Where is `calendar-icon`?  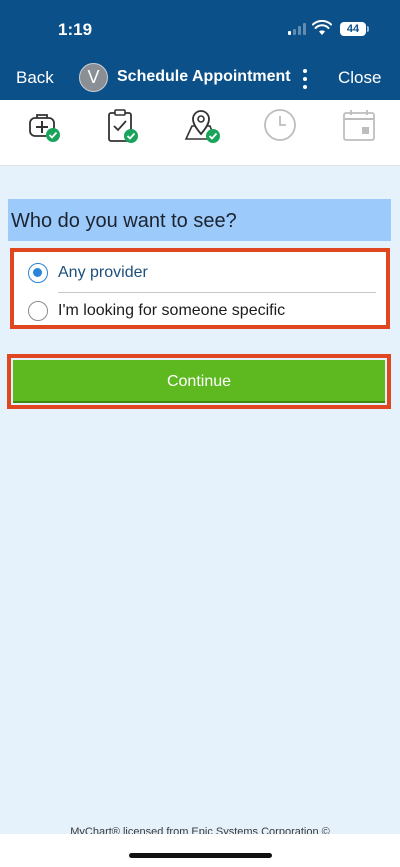 calendar-icon is located at coordinates (359, 126).